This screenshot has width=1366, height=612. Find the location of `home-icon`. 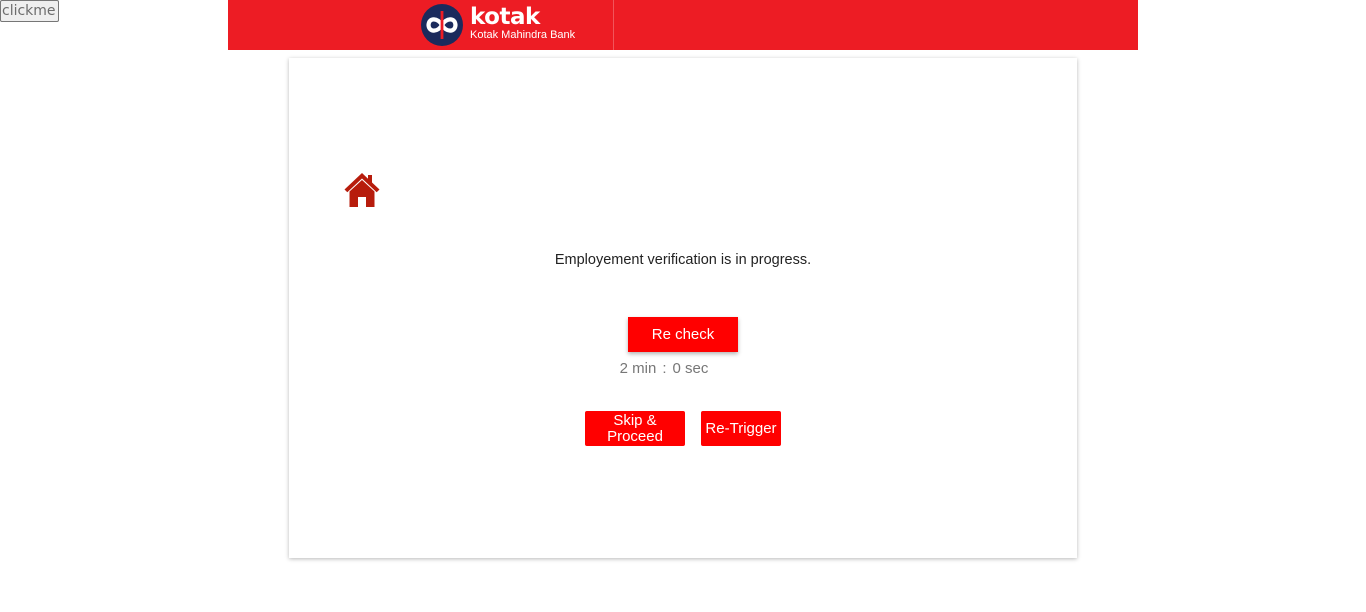

home-icon is located at coordinates (362, 189).